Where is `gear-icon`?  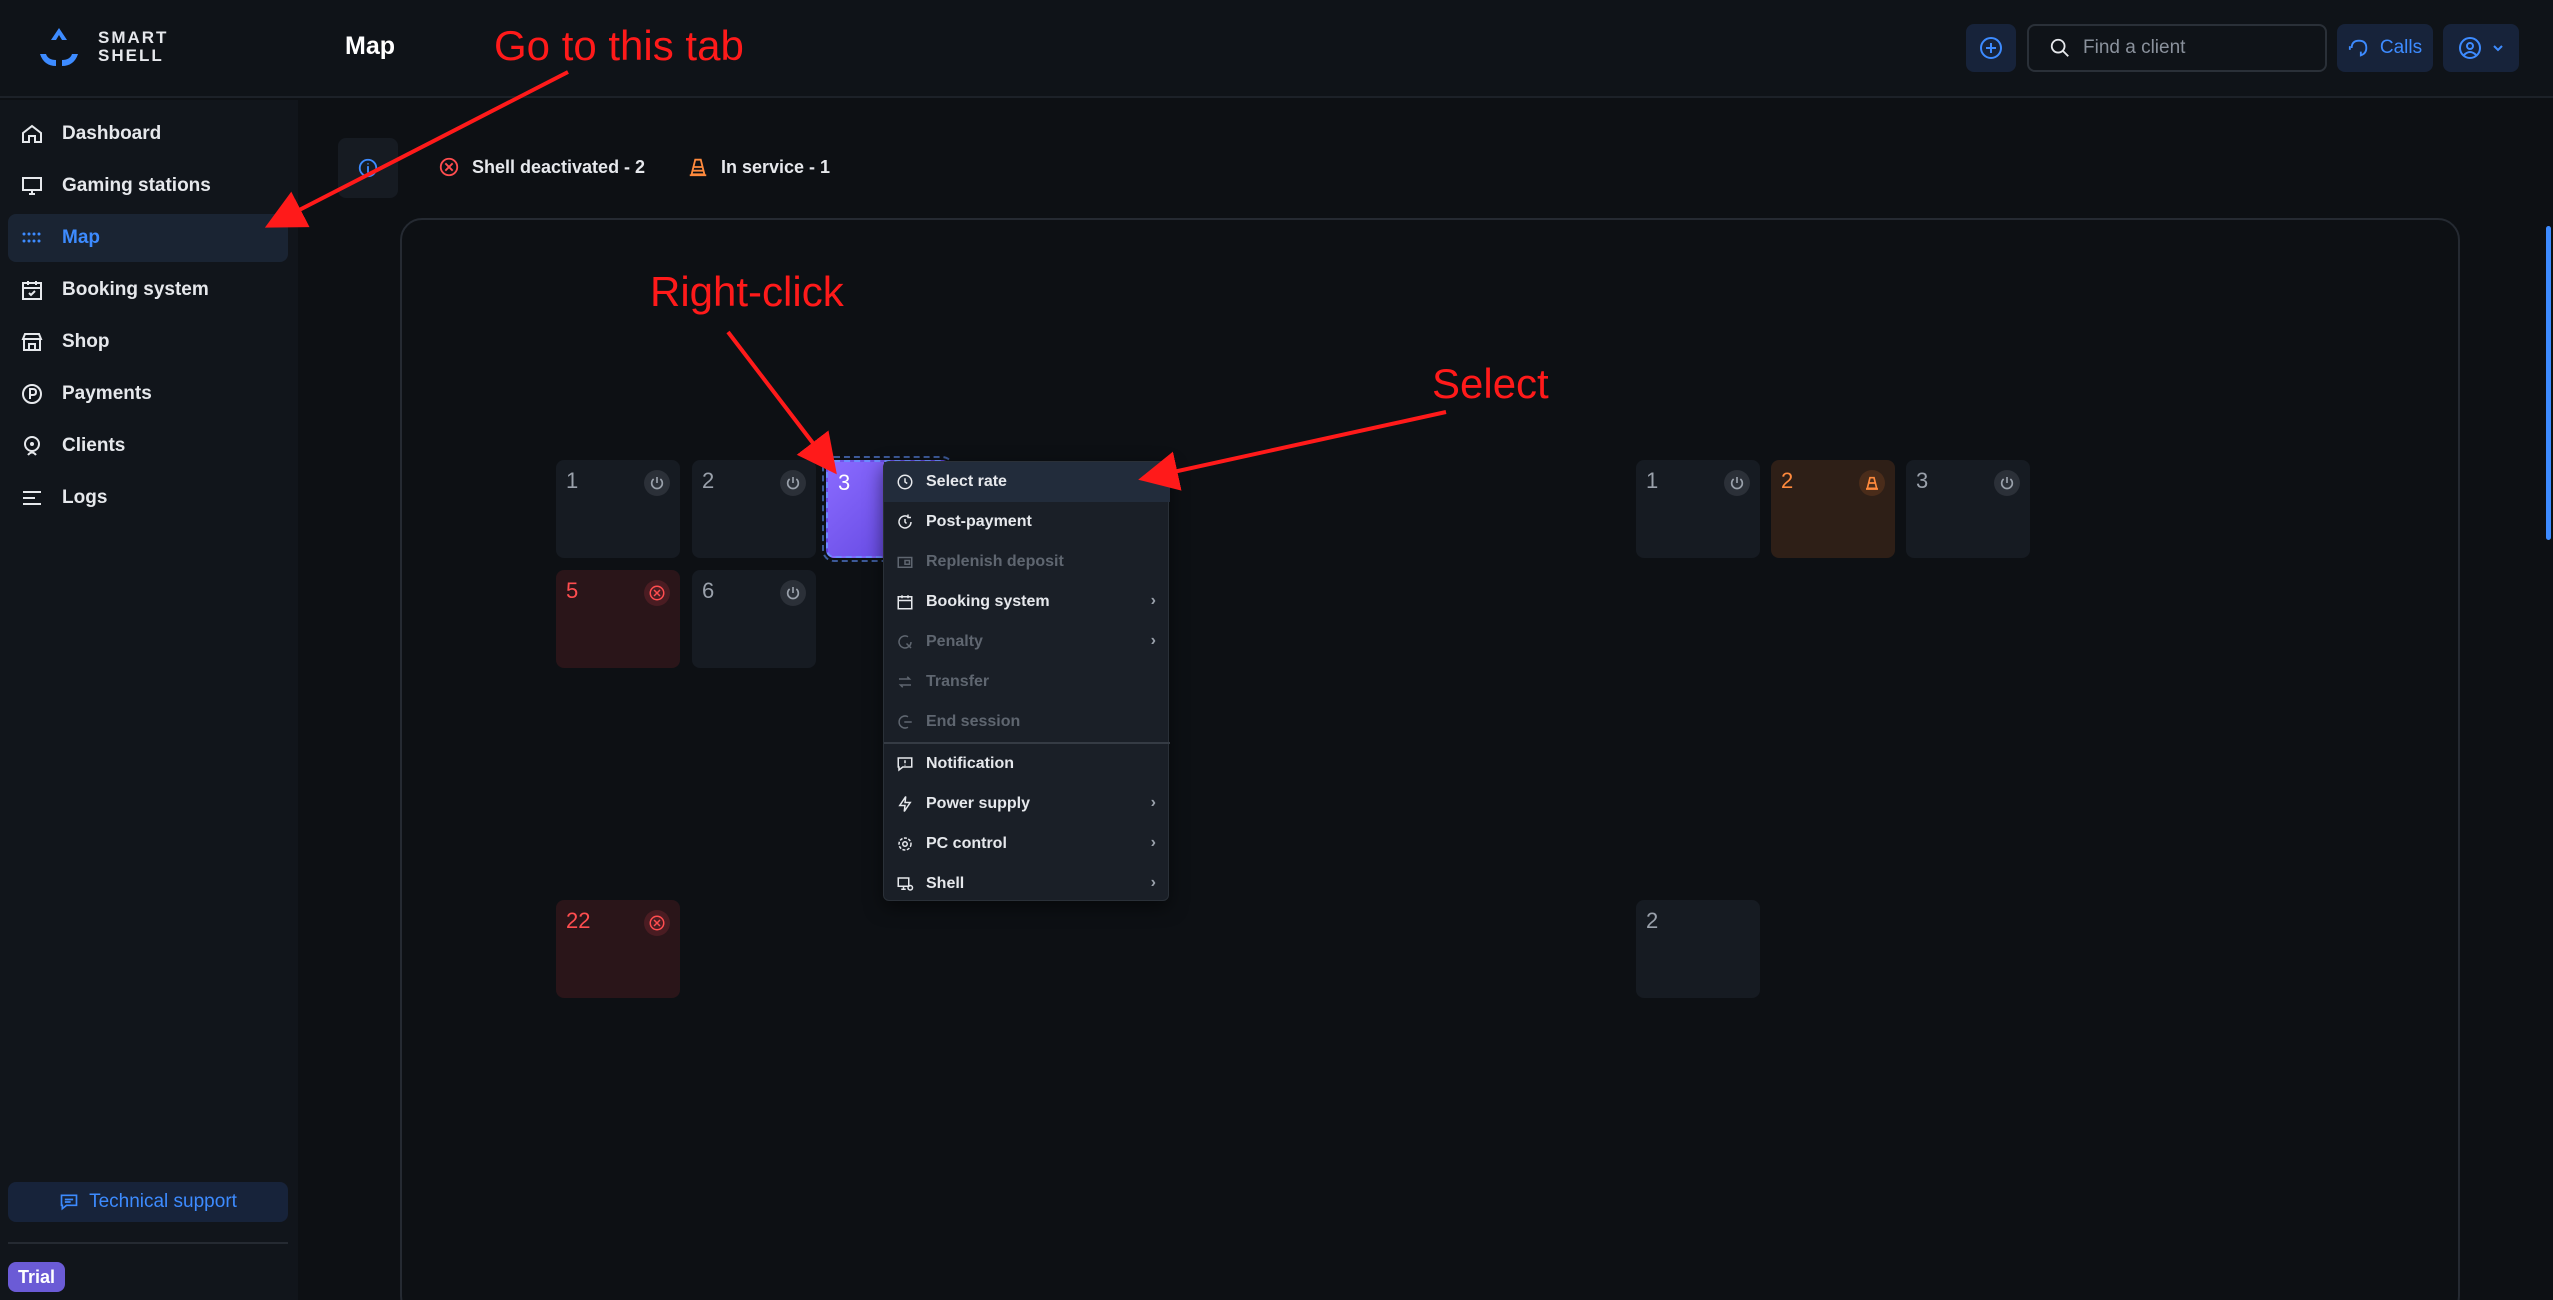 gear-icon is located at coordinates (905, 844).